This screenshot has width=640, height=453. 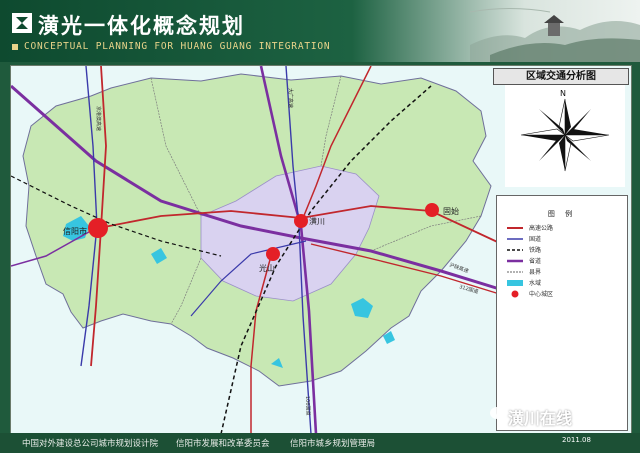 What do you see at coordinates (562, 214) in the screenshot?
I see `legend-title: 图 例` at bounding box center [562, 214].